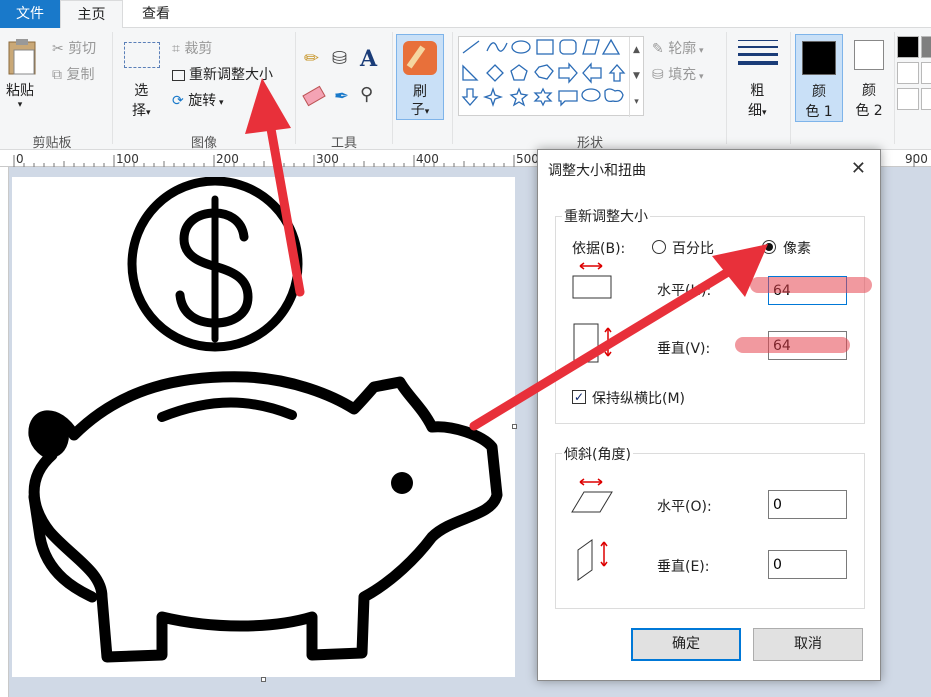 The height and width of the screenshot is (697, 931). I want to click on crop-label: 裁剪, so click(198, 49).